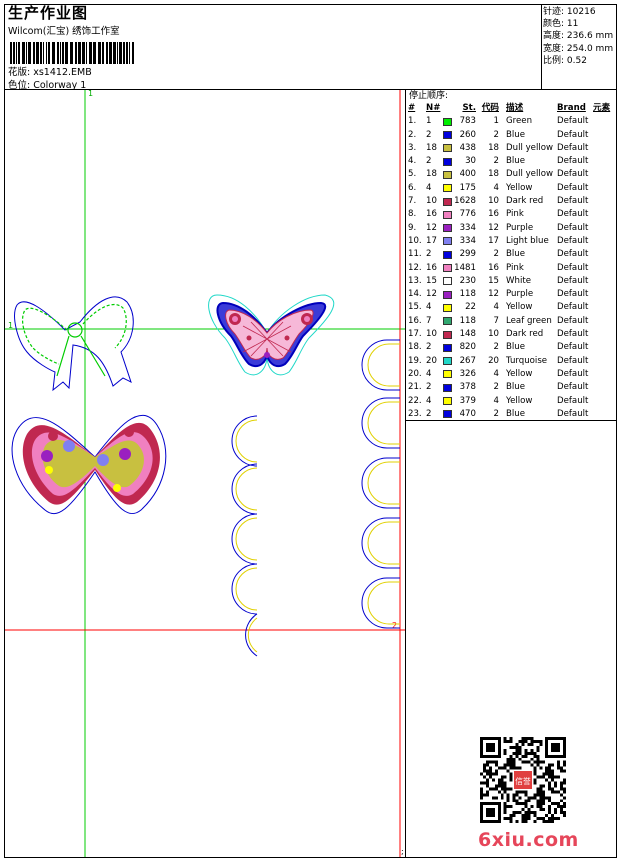  I want to click on color-table-header: # N# St. 代码 描述 Brand 元素, so click(509, 108).